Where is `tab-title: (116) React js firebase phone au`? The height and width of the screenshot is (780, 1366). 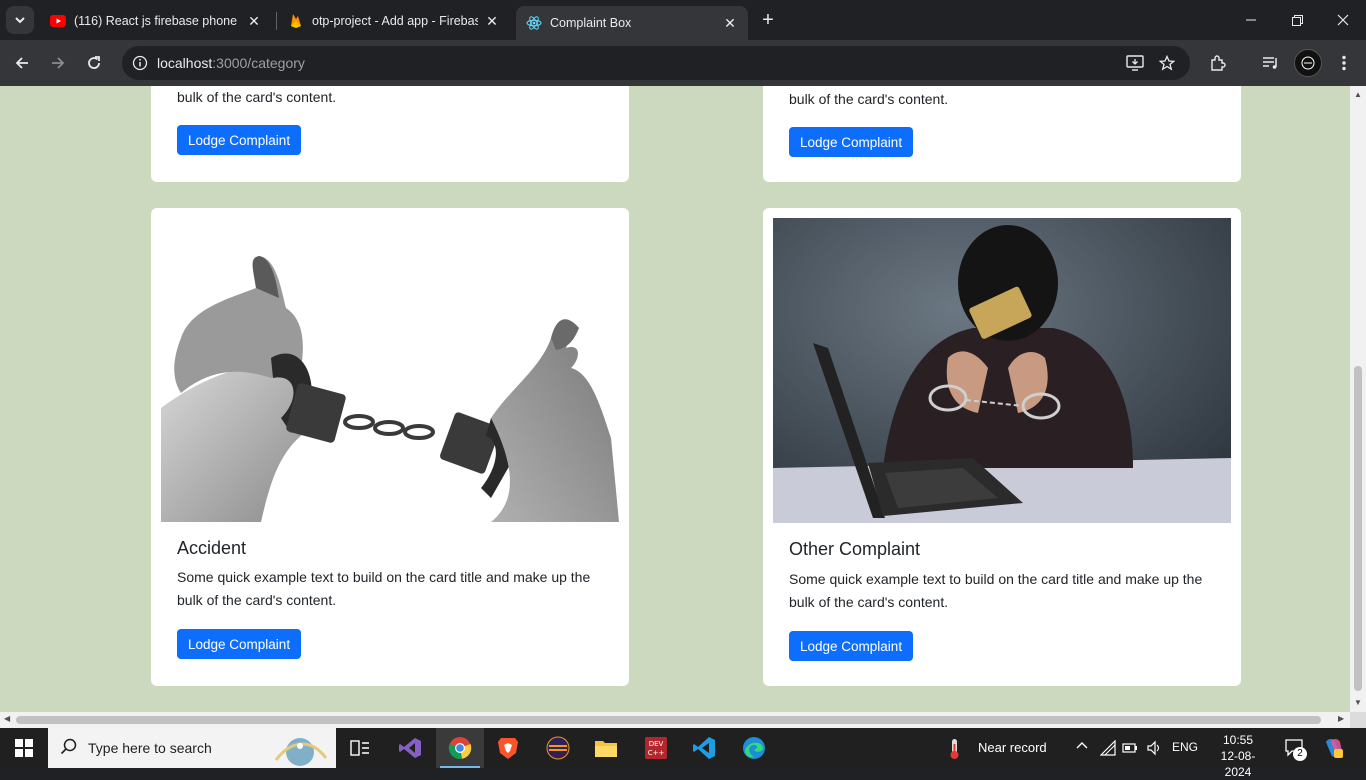 tab-title: (116) React js firebase phone au is located at coordinates (157, 21).